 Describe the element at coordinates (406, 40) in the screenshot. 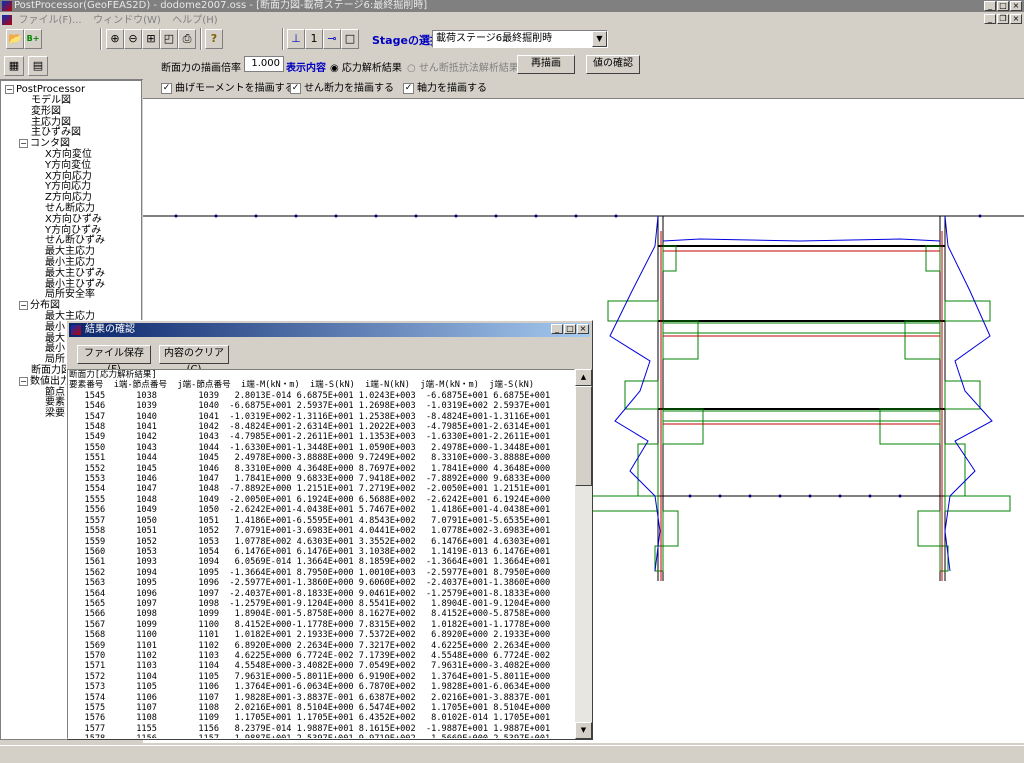

I see `stage-label: Stageの選択` at that location.